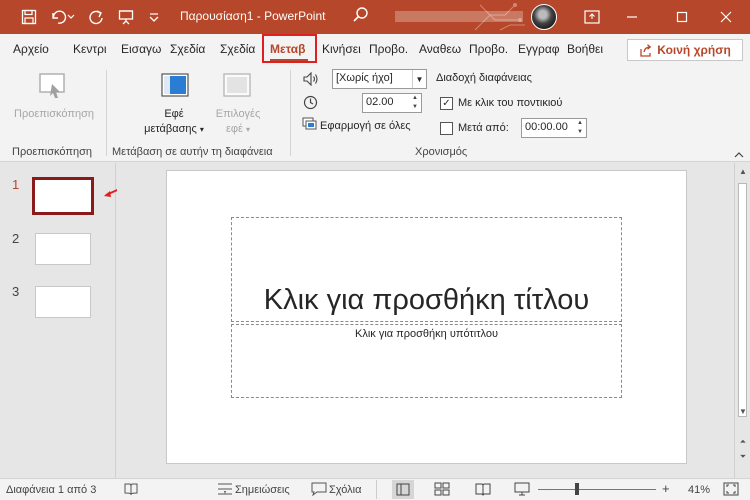 This screenshot has width=750, height=500. What do you see at coordinates (441, 49) in the screenshot?
I see `tab-review: Αναθεω` at bounding box center [441, 49].